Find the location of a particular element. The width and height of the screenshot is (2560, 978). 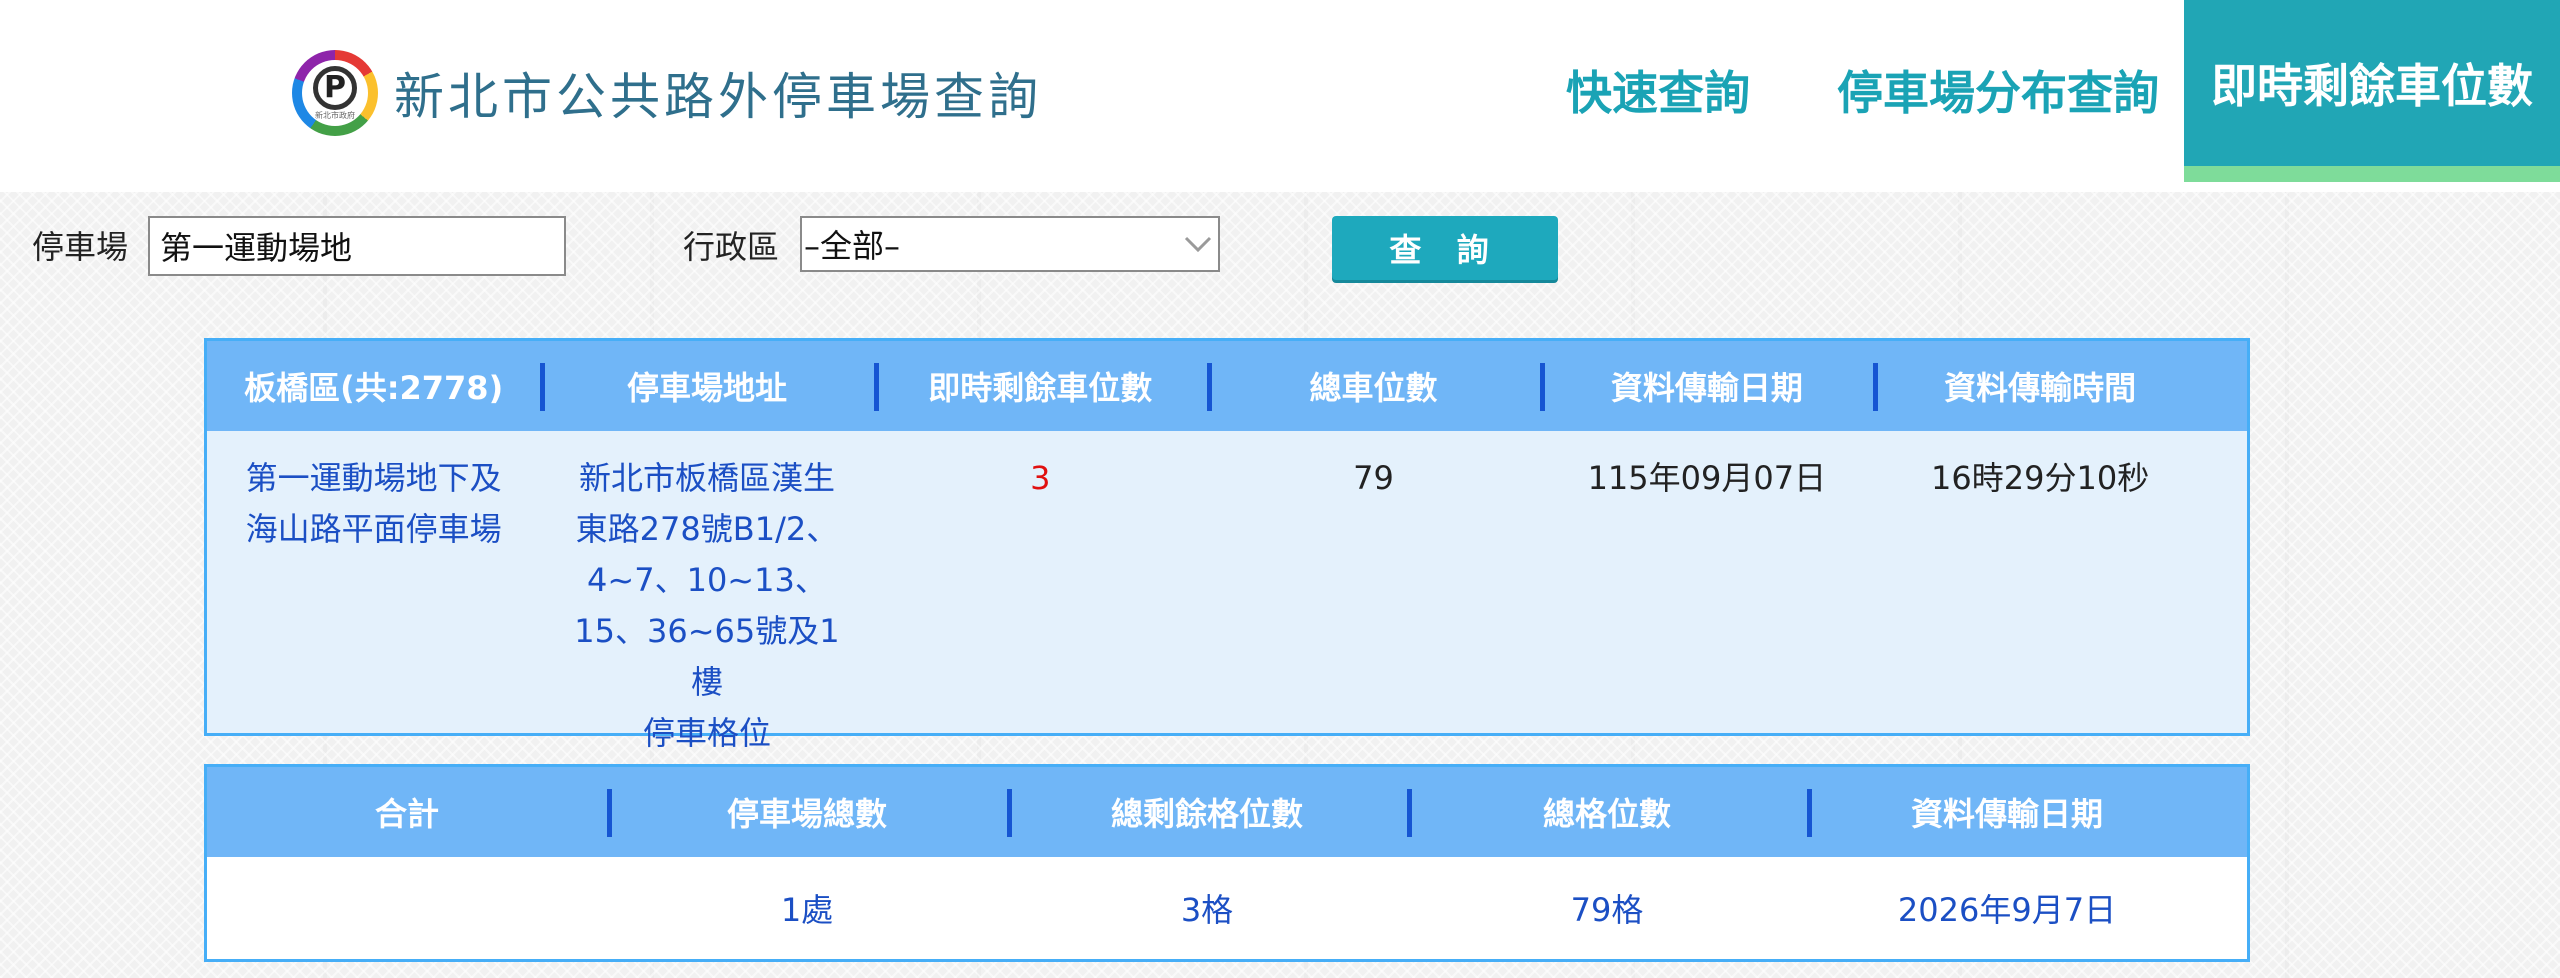

site-title: 新北市公共路外停車場查詢 is located at coordinates (718, 97).